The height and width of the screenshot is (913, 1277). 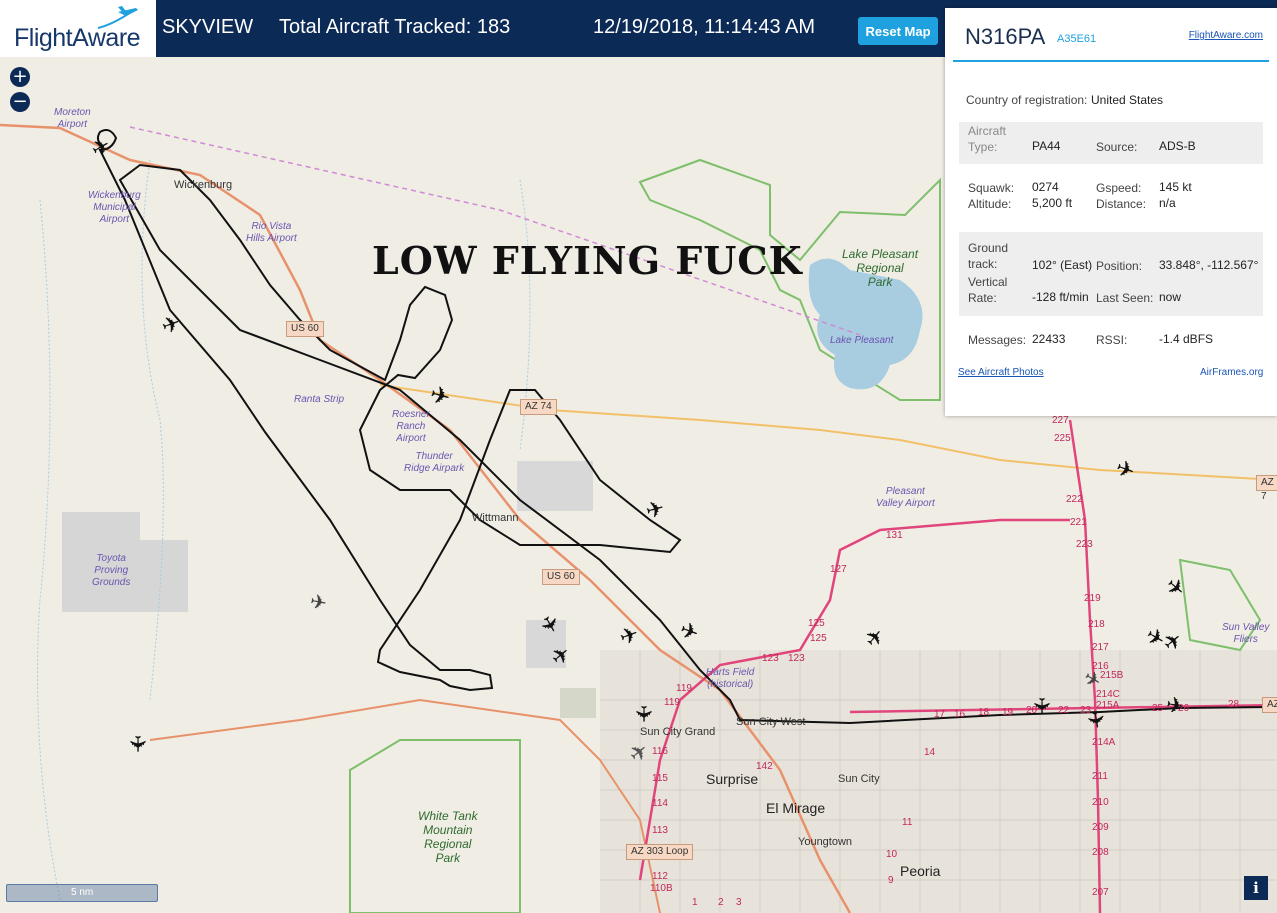 I want to click on sun-city-west-label: Sun City West, so click(x=771, y=722).